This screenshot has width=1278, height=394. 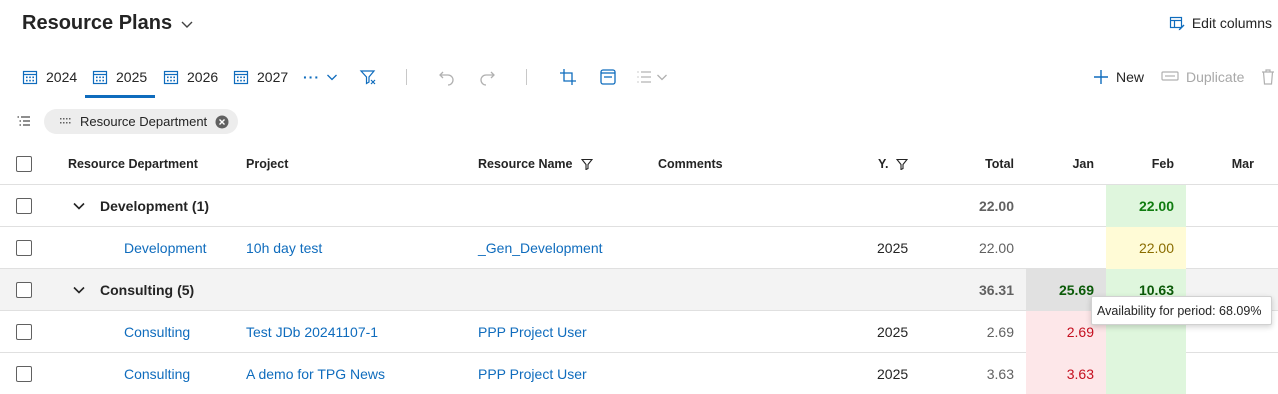 What do you see at coordinates (1177, 23) in the screenshot?
I see `edit-columns-icon` at bounding box center [1177, 23].